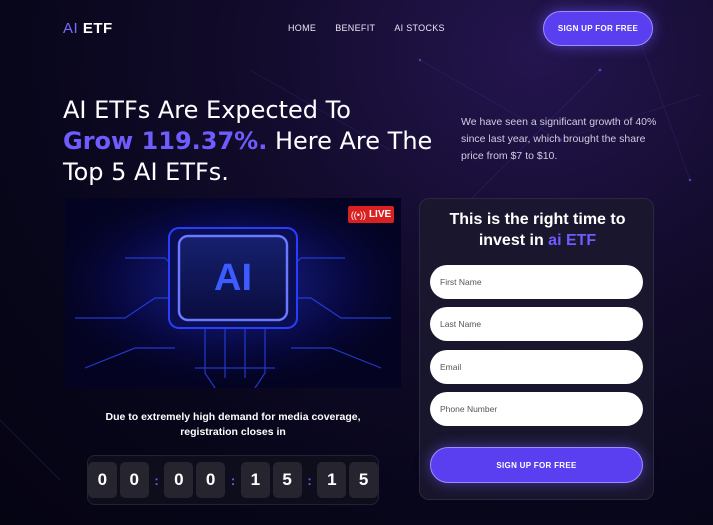 This screenshot has height=525, width=713. What do you see at coordinates (513, 240) in the screenshot?
I see `form-title-line2: invest in` at bounding box center [513, 240].